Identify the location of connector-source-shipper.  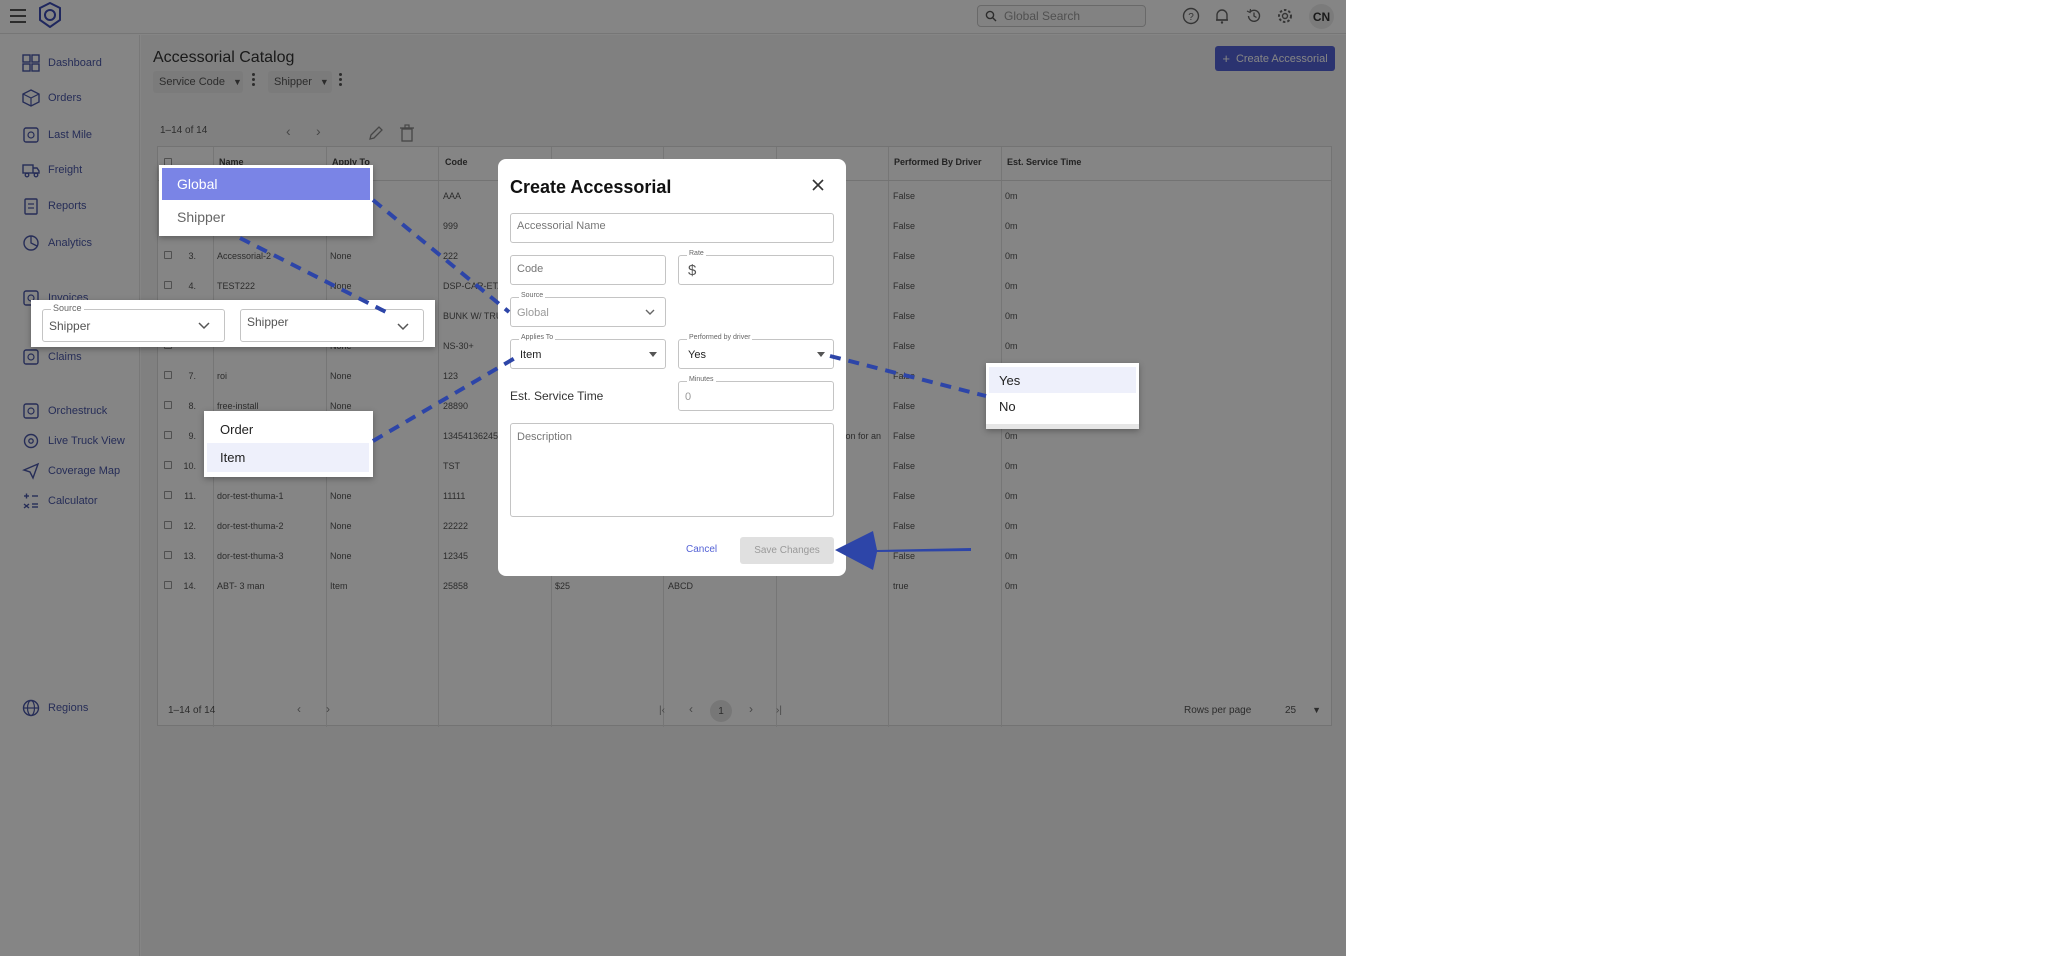
(315, 276).